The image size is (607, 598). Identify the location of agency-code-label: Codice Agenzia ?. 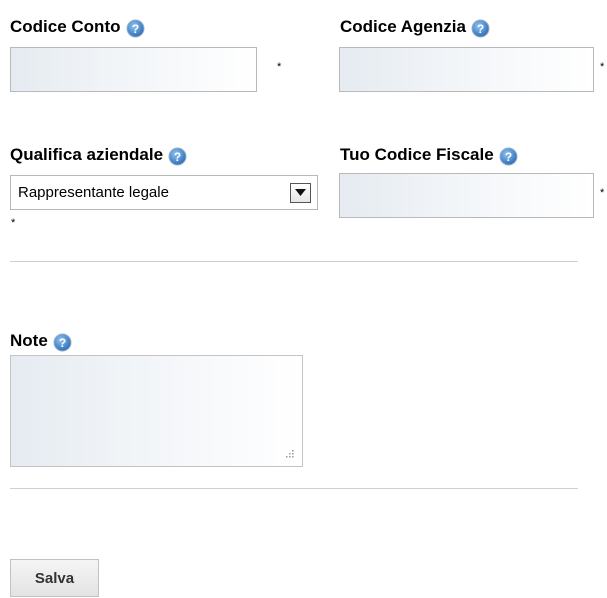
(415, 27).